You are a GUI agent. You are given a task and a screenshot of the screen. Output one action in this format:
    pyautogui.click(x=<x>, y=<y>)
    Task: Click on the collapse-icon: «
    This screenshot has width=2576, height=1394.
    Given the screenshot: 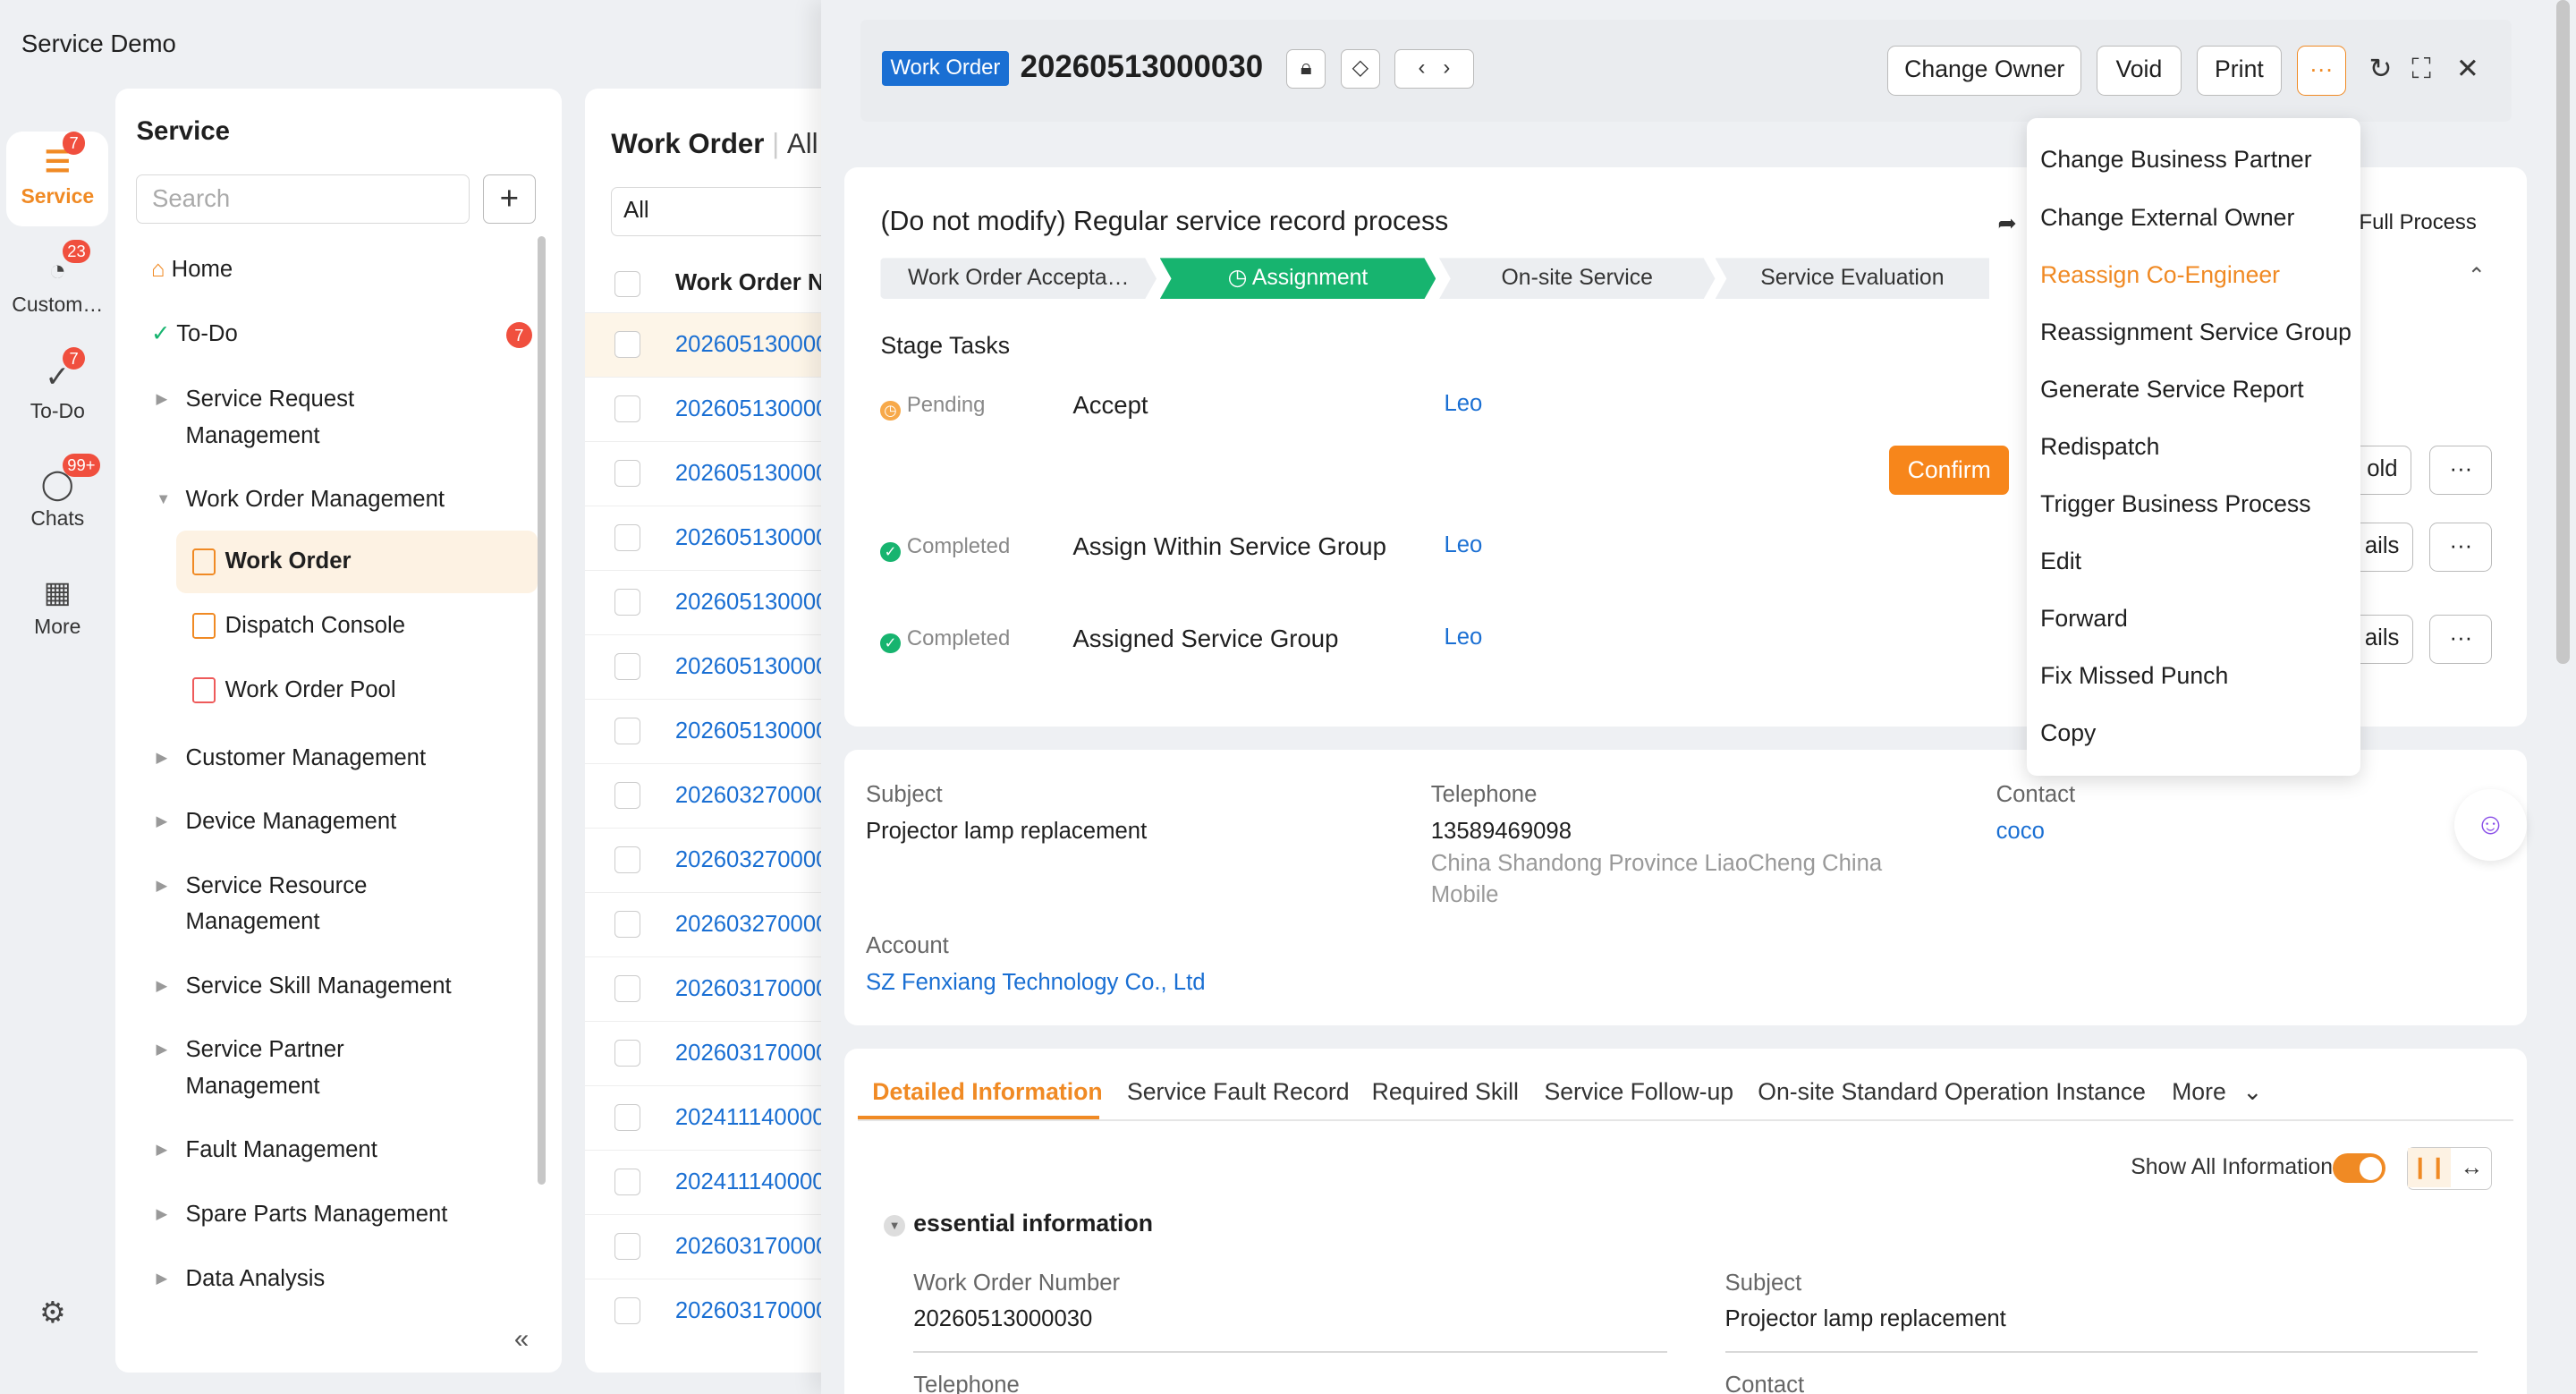 What is the action you would take?
    pyautogui.click(x=521, y=1340)
    